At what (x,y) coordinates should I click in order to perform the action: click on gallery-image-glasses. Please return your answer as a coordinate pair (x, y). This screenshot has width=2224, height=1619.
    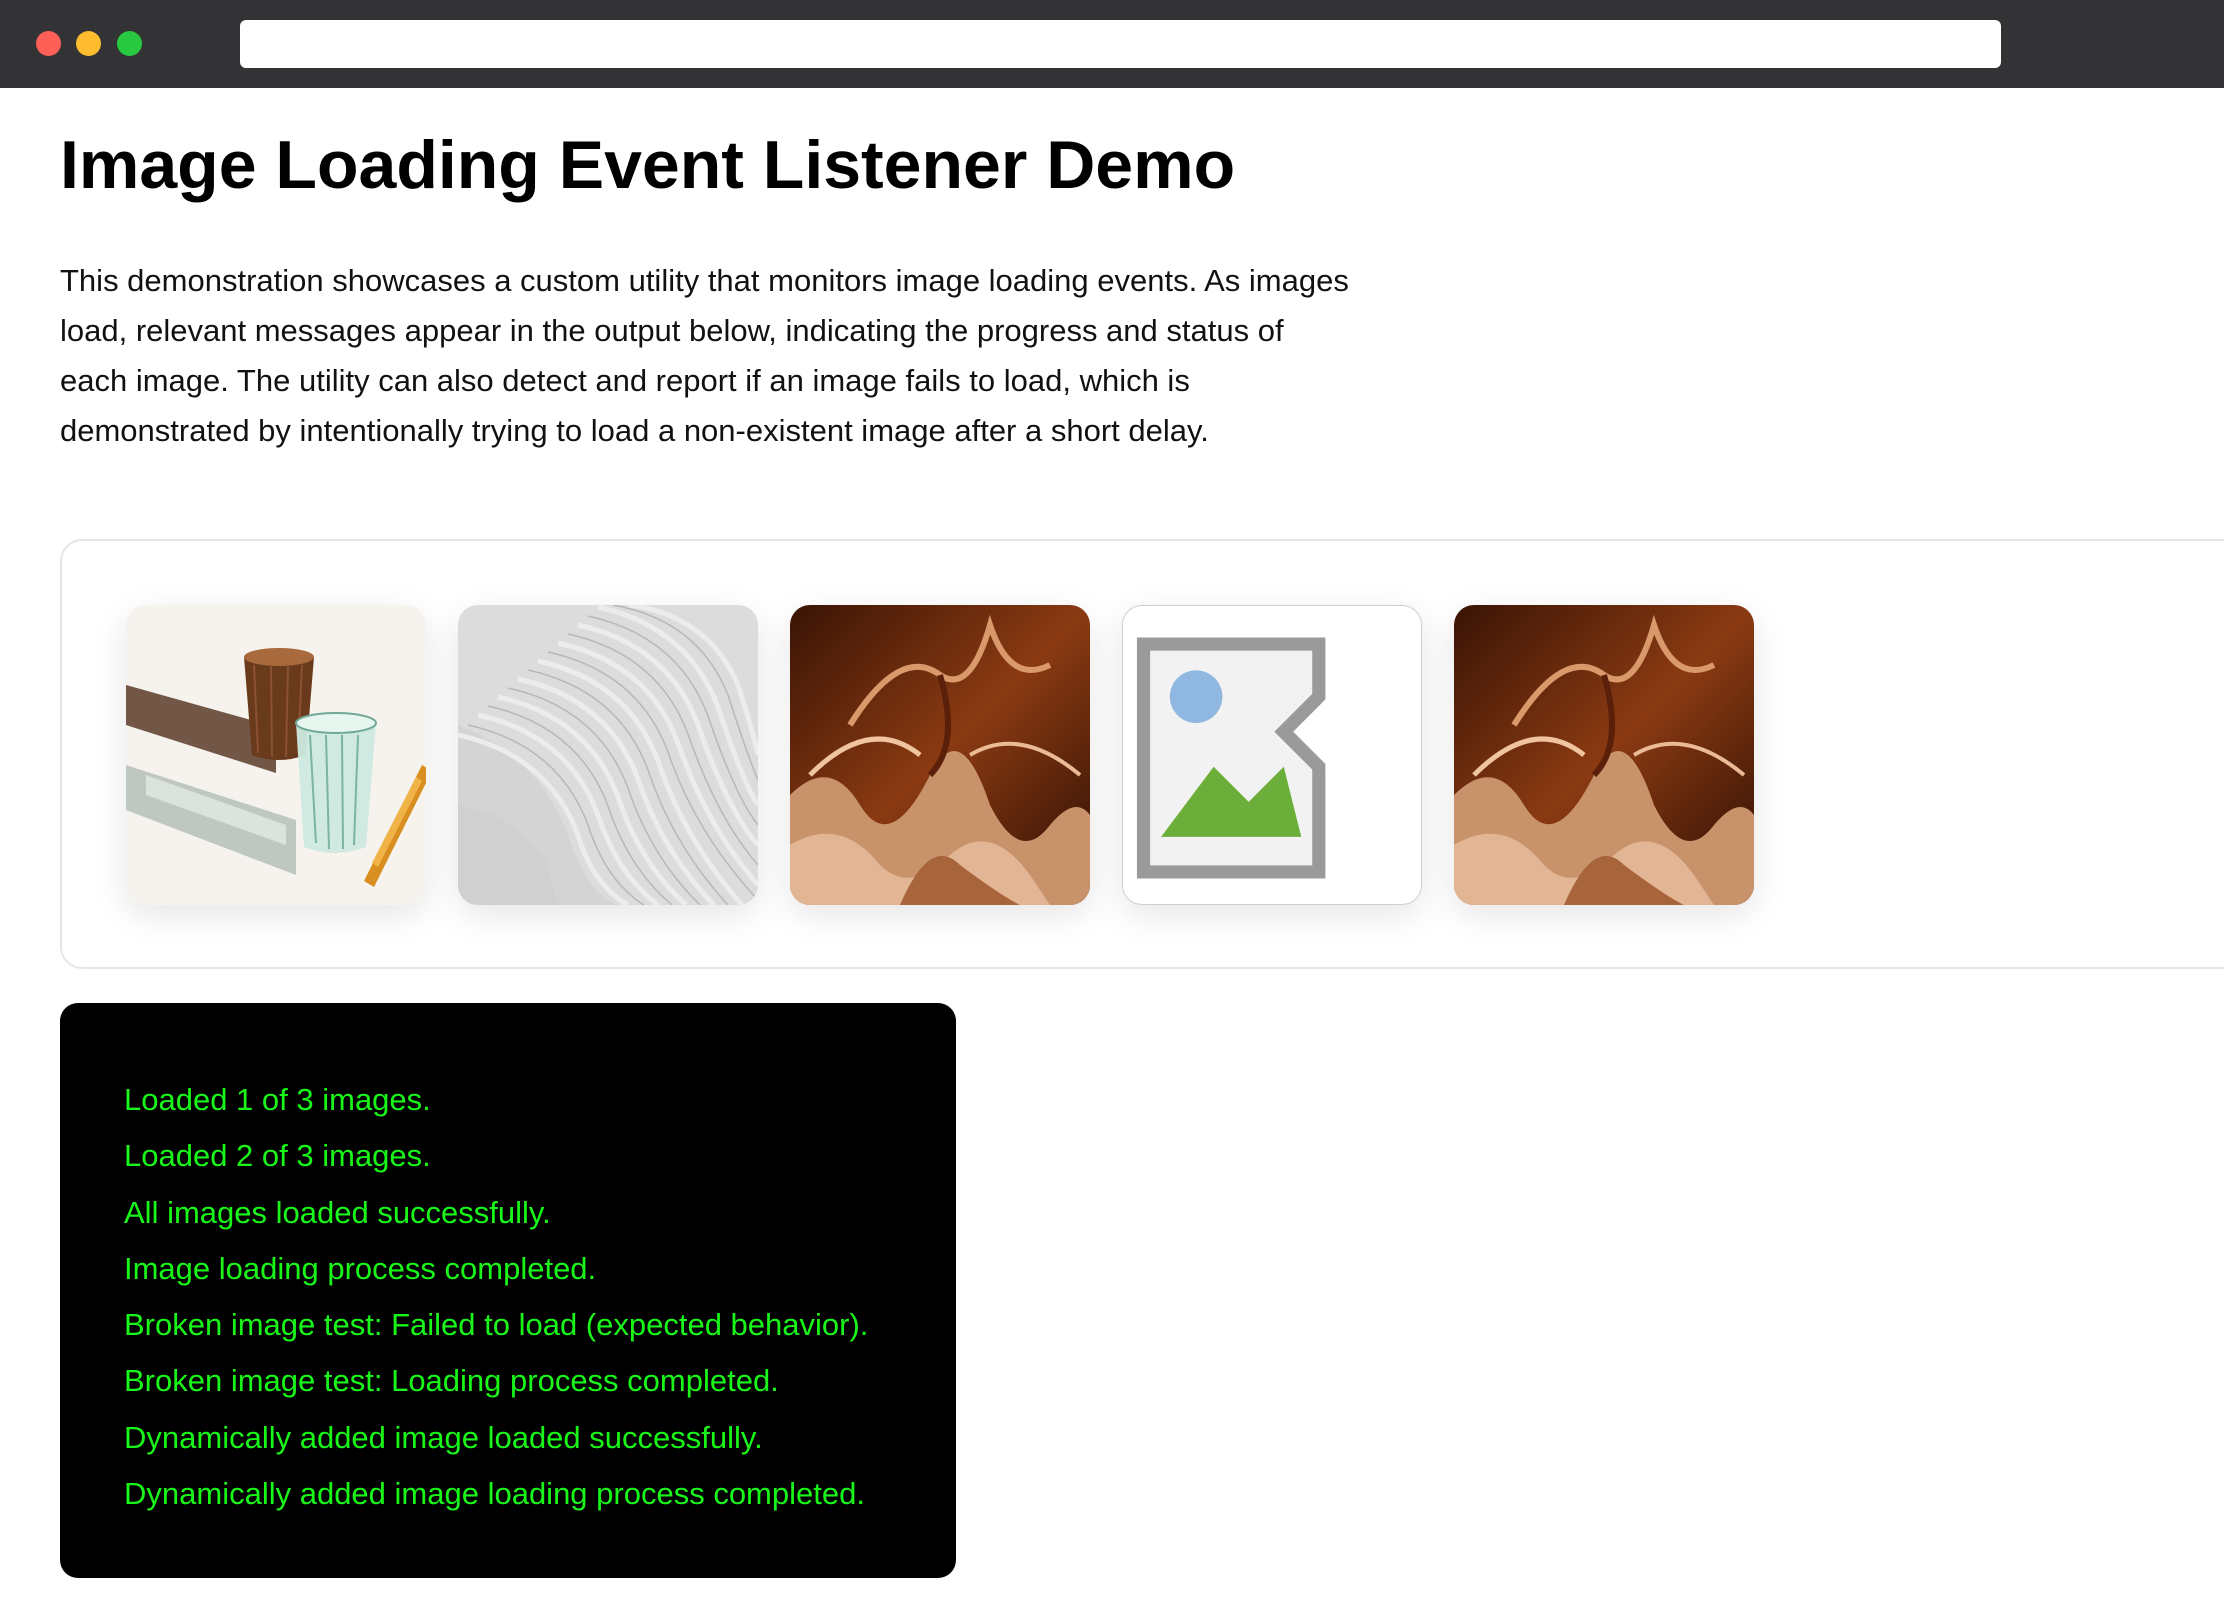
    Looking at the image, I should click on (276, 755).